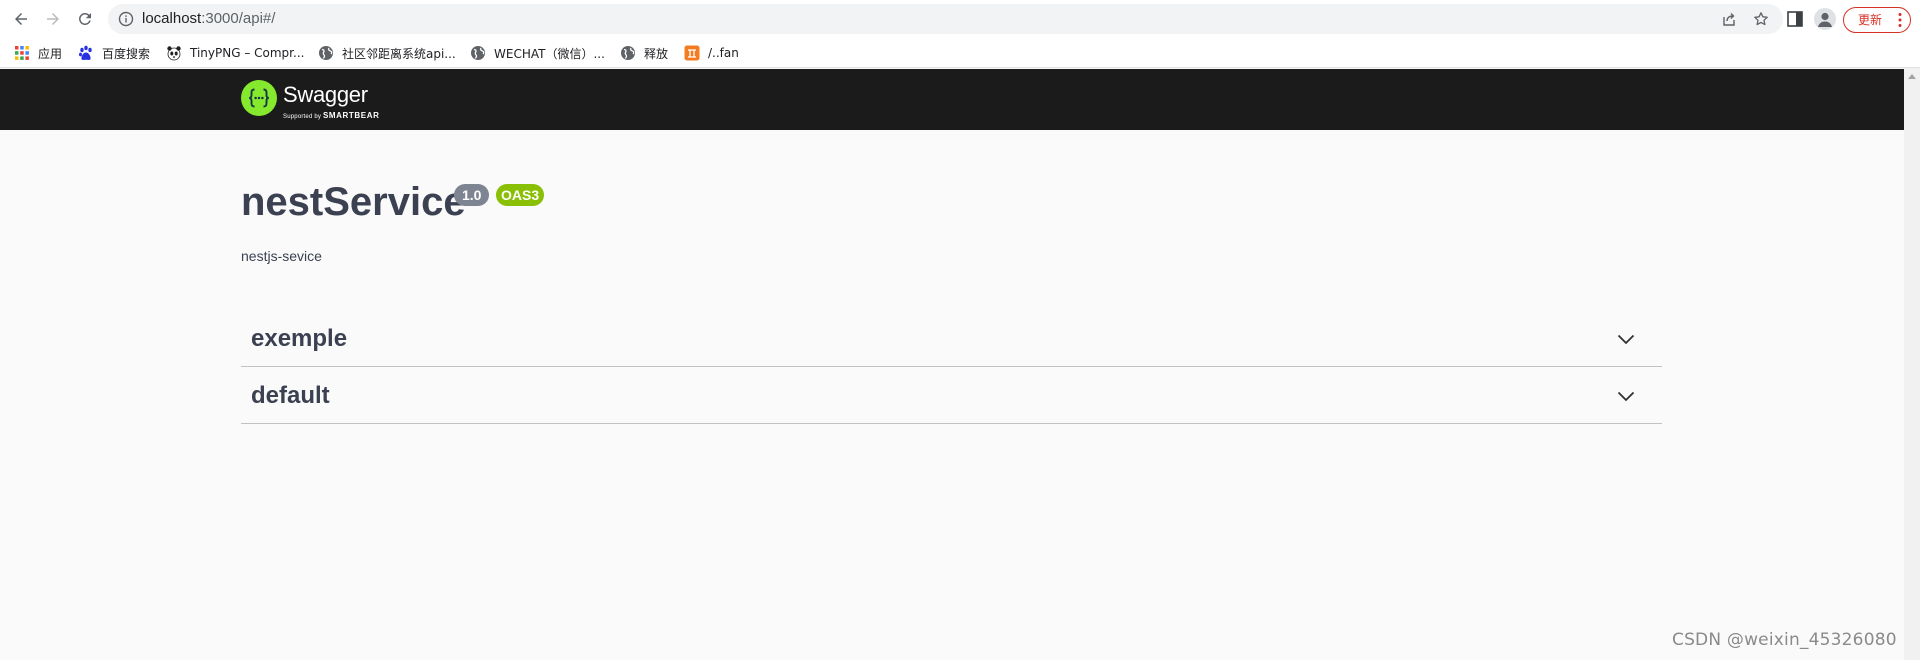 This screenshot has height=660, width=1920. I want to click on swagger-tagline: Supported by SMARTBEAR, so click(331, 115).